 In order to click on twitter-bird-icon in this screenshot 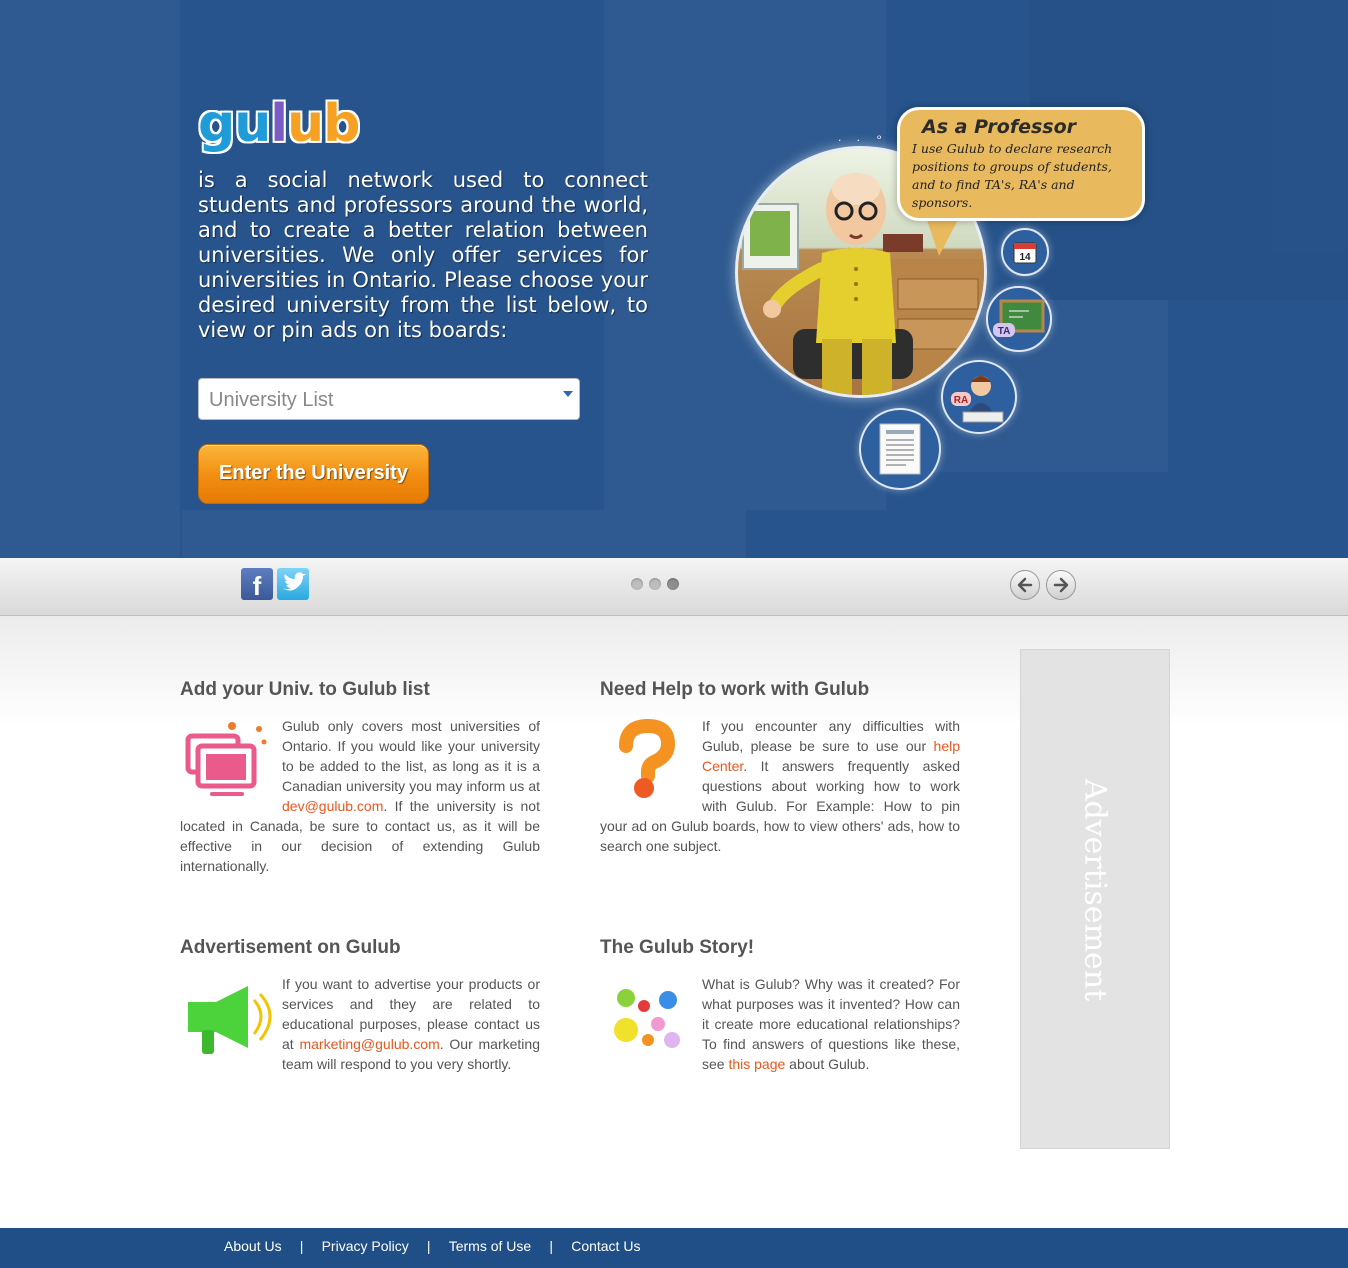, I will do `click(294, 581)`.